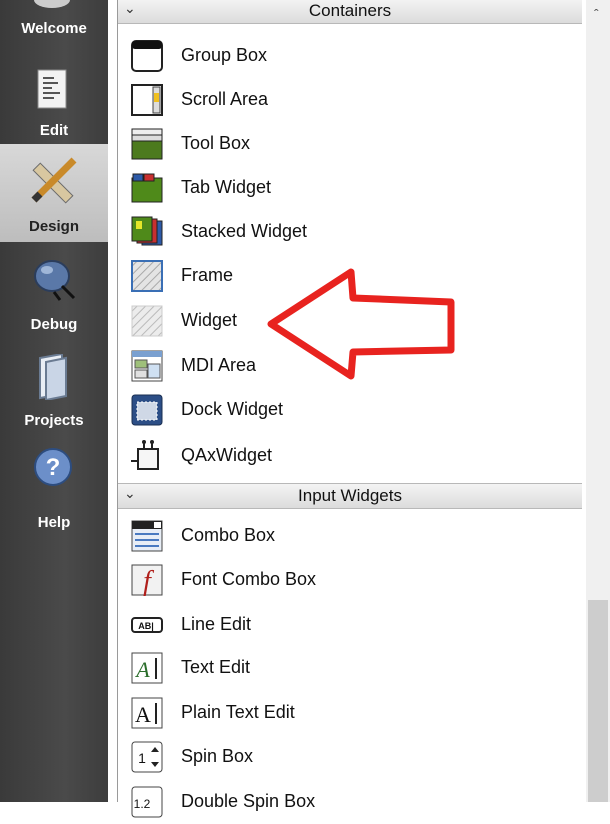 This screenshot has height=824, width=610. What do you see at coordinates (147, 366) in the screenshot?
I see `mdi-area-icon` at bounding box center [147, 366].